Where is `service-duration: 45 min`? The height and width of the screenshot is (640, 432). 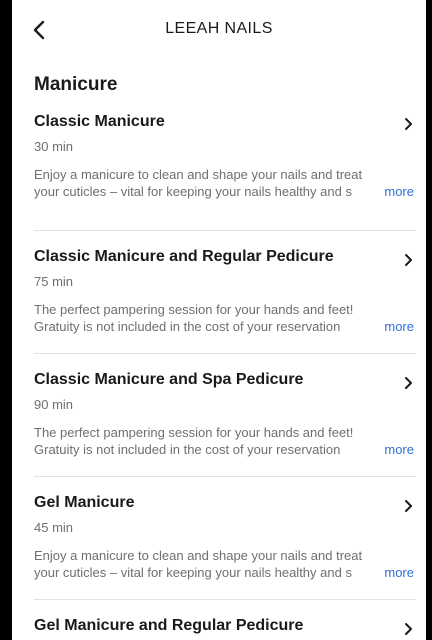
service-duration: 45 min is located at coordinates (54, 527).